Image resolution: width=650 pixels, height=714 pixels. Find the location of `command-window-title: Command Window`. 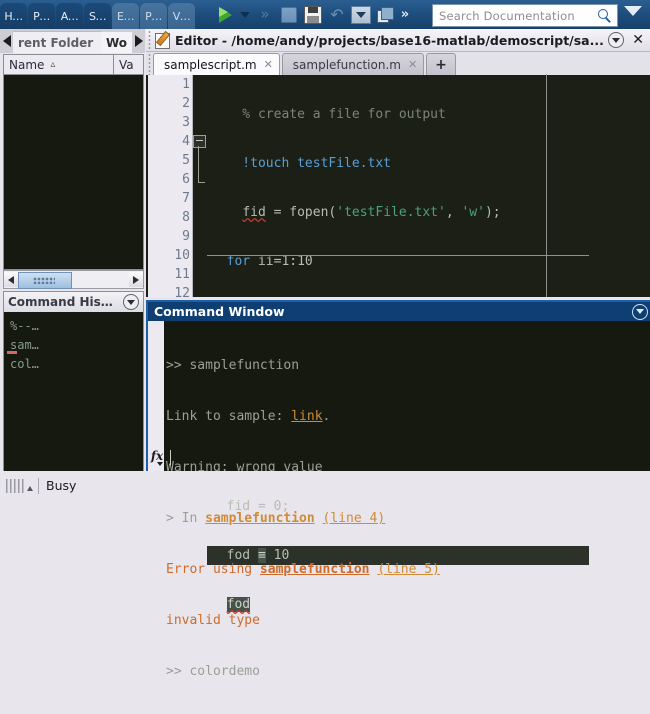

command-window-title: Command Window is located at coordinates (219, 311).